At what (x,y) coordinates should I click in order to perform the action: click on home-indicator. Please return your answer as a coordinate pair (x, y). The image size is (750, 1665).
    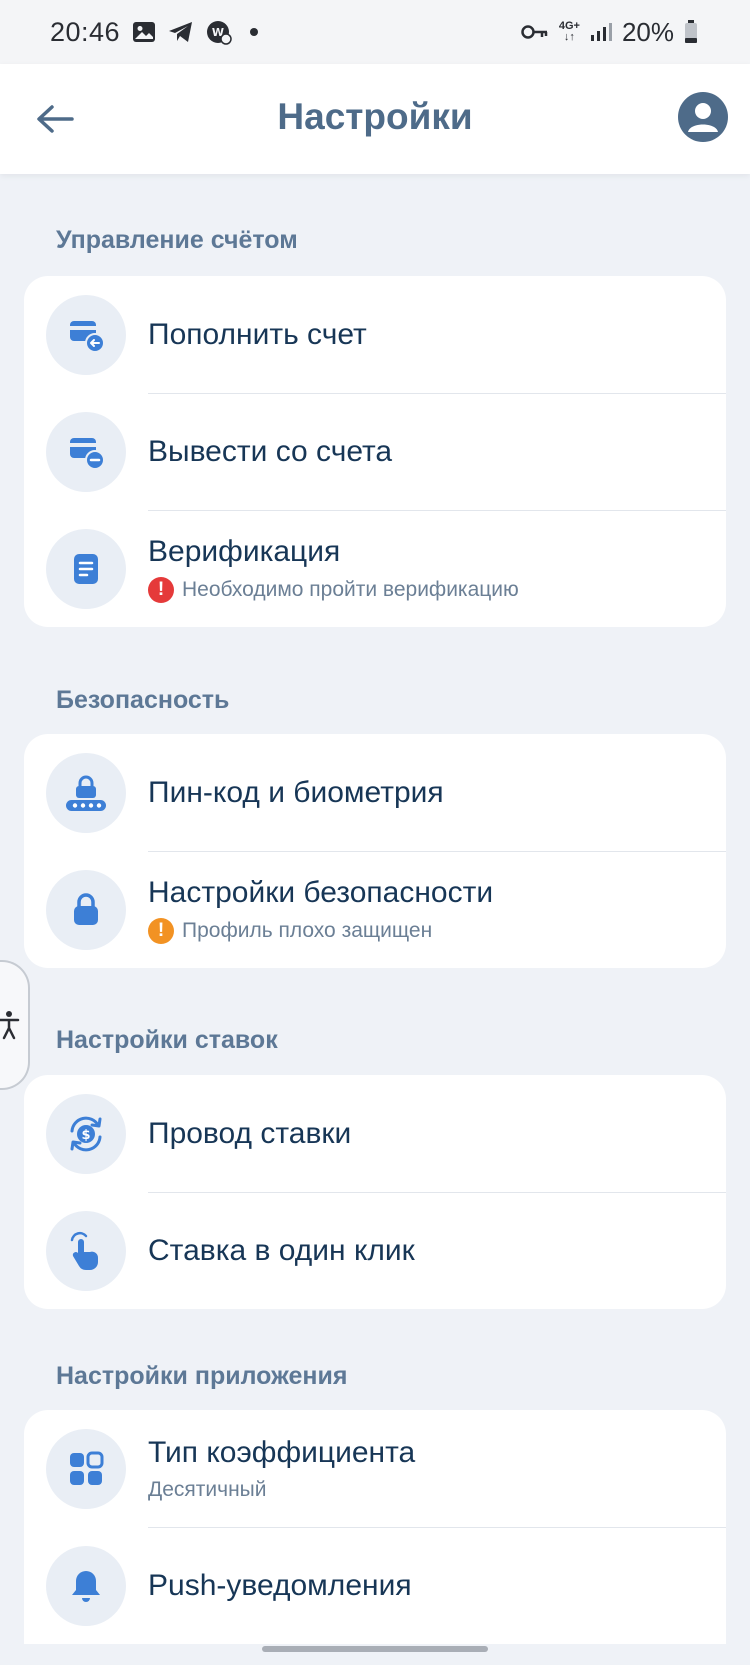
    Looking at the image, I should click on (375, 1649).